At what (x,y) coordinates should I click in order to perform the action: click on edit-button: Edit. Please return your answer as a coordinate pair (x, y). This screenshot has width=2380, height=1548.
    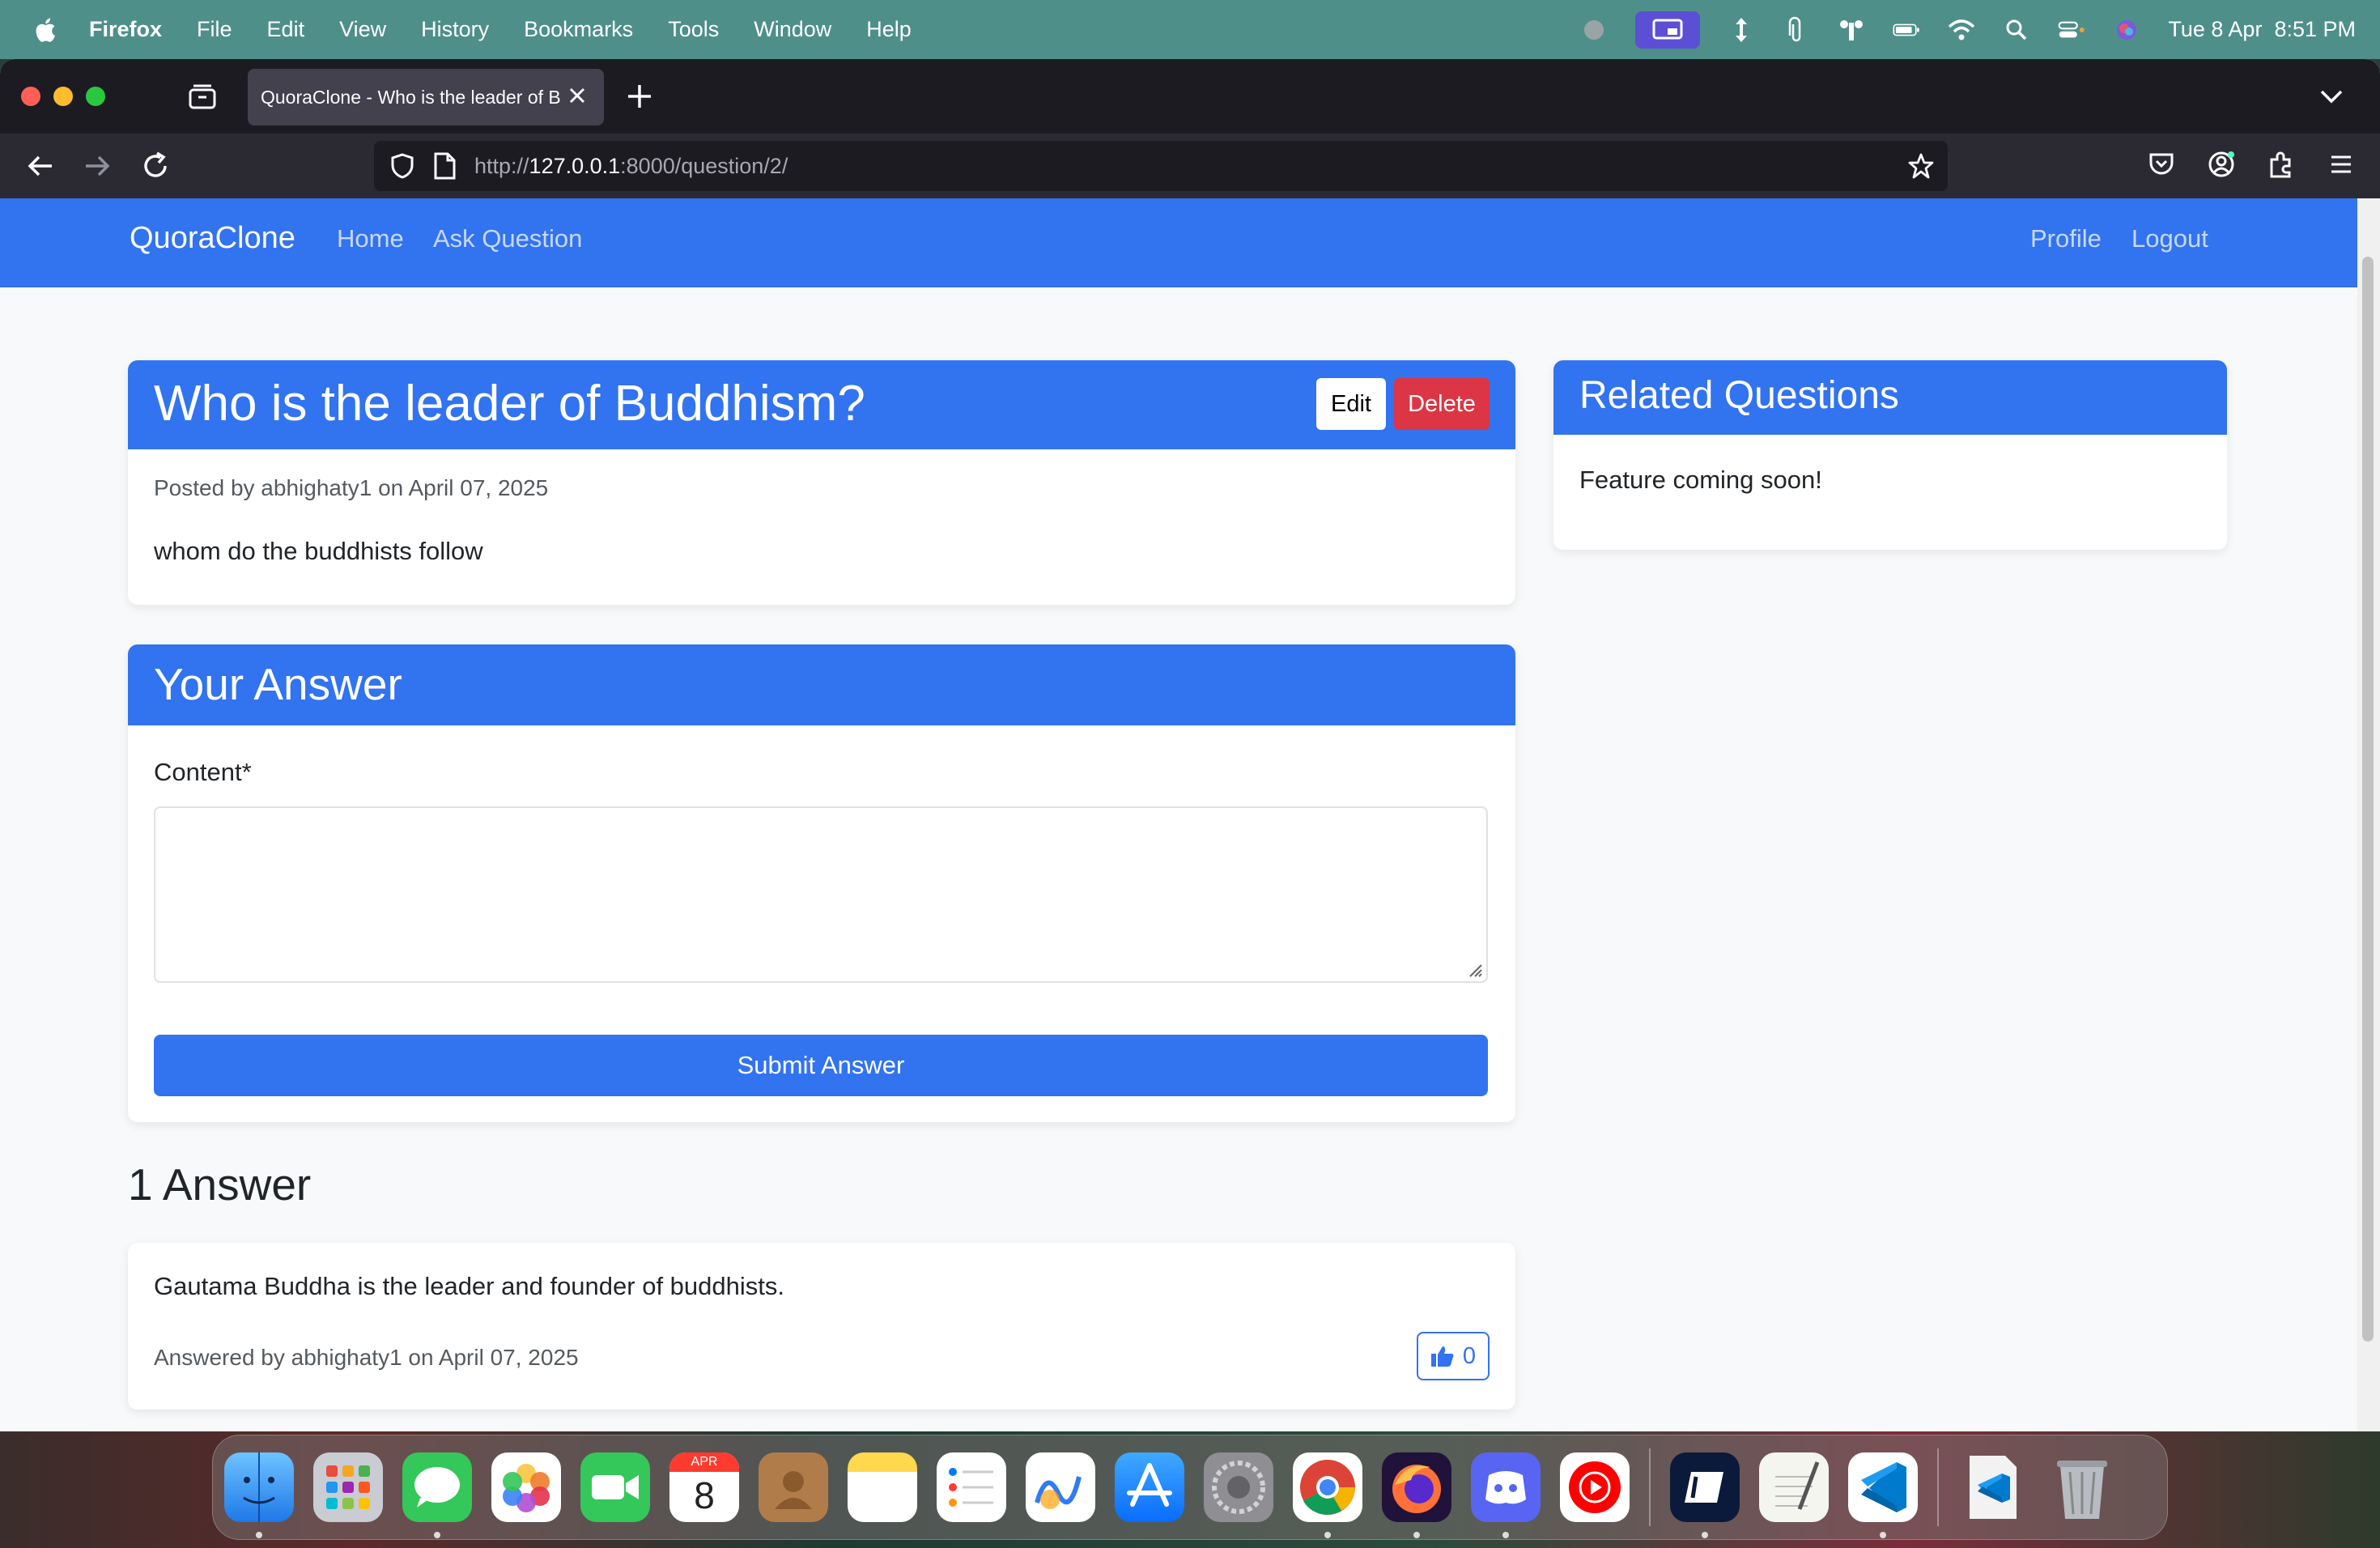
    Looking at the image, I should click on (1351, 404).